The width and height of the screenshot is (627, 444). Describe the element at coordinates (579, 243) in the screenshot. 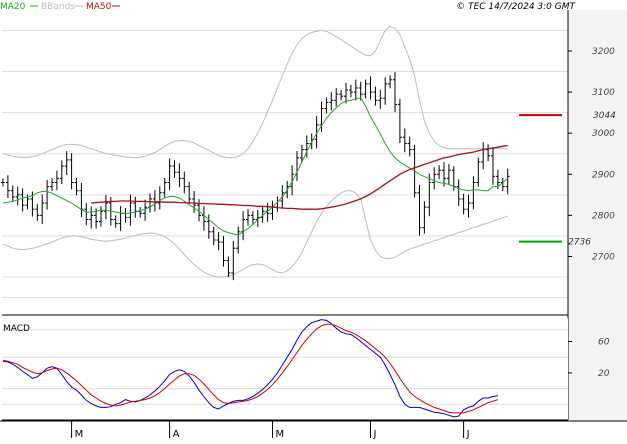

I see `support-label: 2736` at that location.